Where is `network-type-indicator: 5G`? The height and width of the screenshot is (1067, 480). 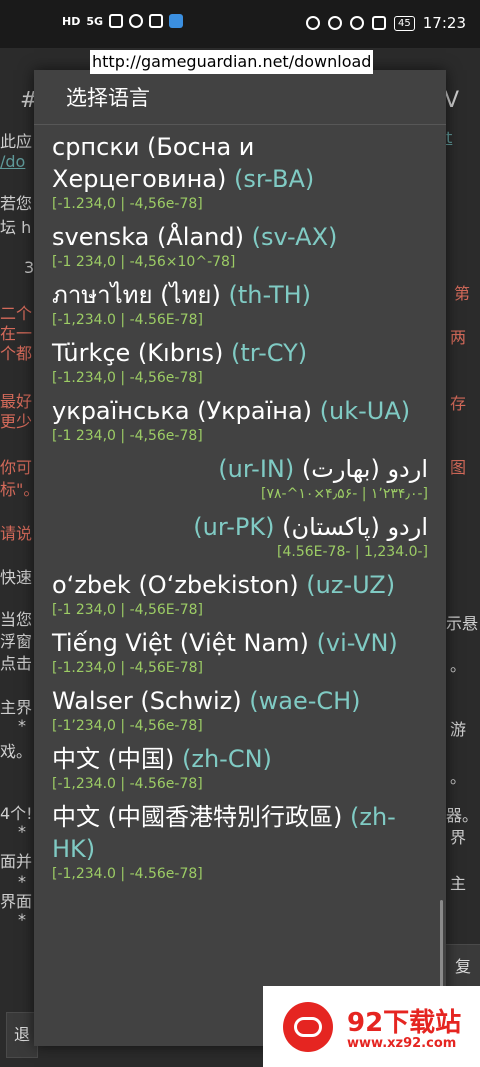
network-type-indicator: 5G is located at coordinates (95, 21).